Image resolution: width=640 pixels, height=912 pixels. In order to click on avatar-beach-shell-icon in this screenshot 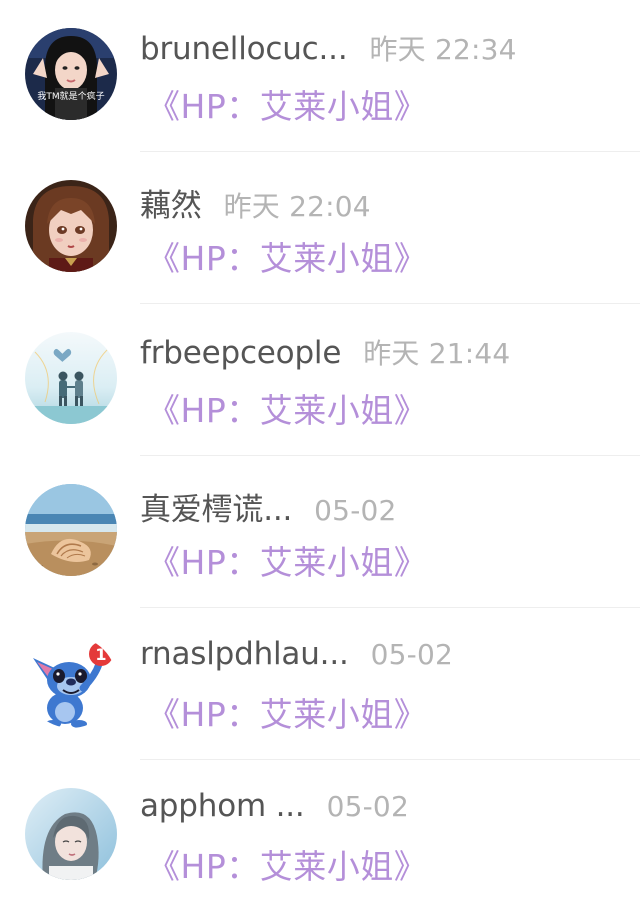, I will do `click(71, 530)`.